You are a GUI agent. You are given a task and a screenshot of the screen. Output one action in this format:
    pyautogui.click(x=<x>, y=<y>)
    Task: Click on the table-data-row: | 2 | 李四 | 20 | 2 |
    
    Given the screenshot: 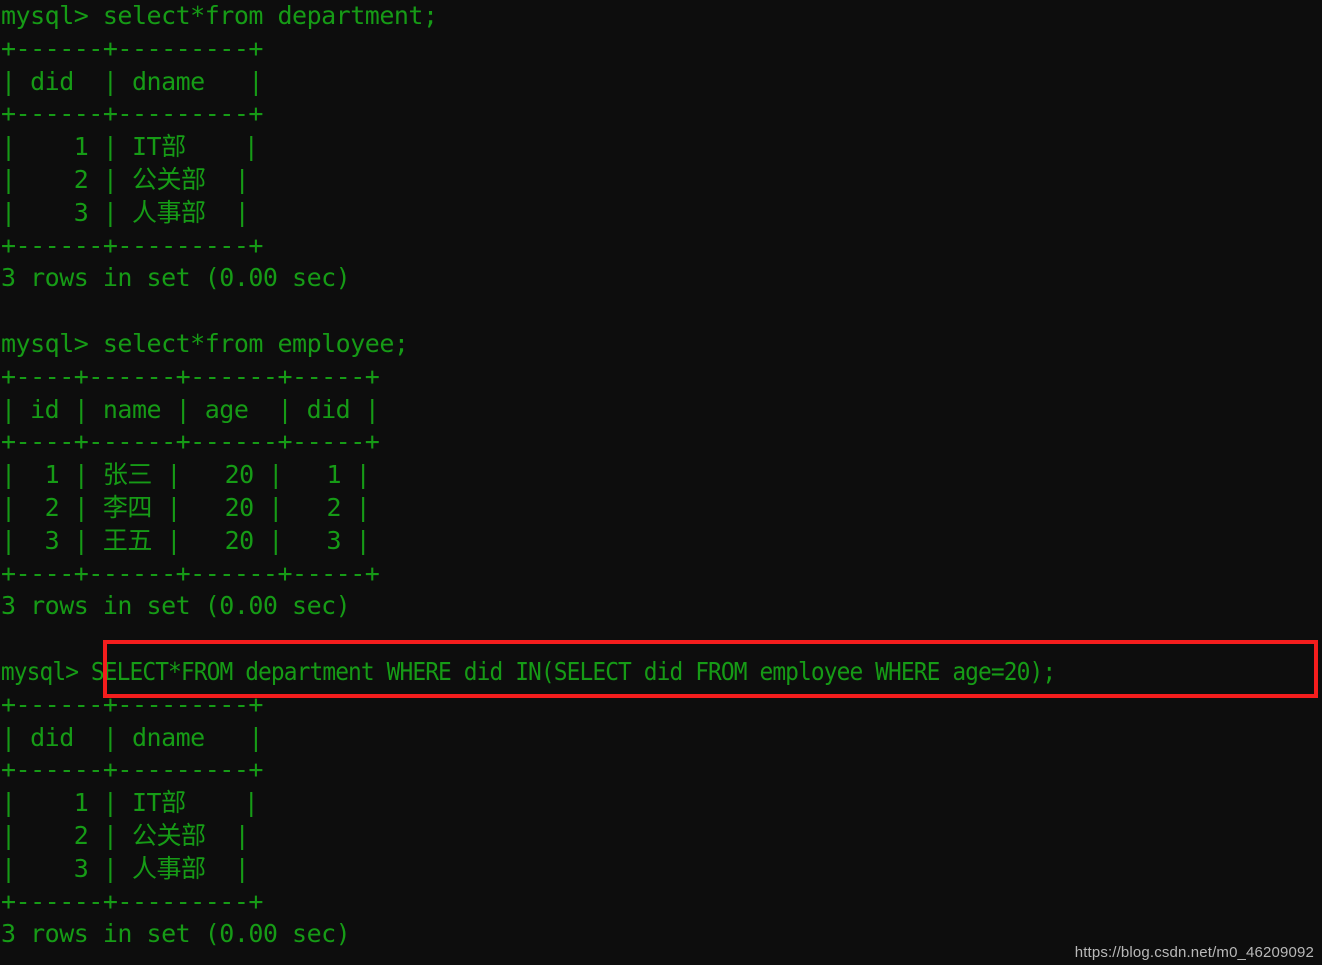 What is the action you would take?
    pyautogui.click(x=186, y=507)
    